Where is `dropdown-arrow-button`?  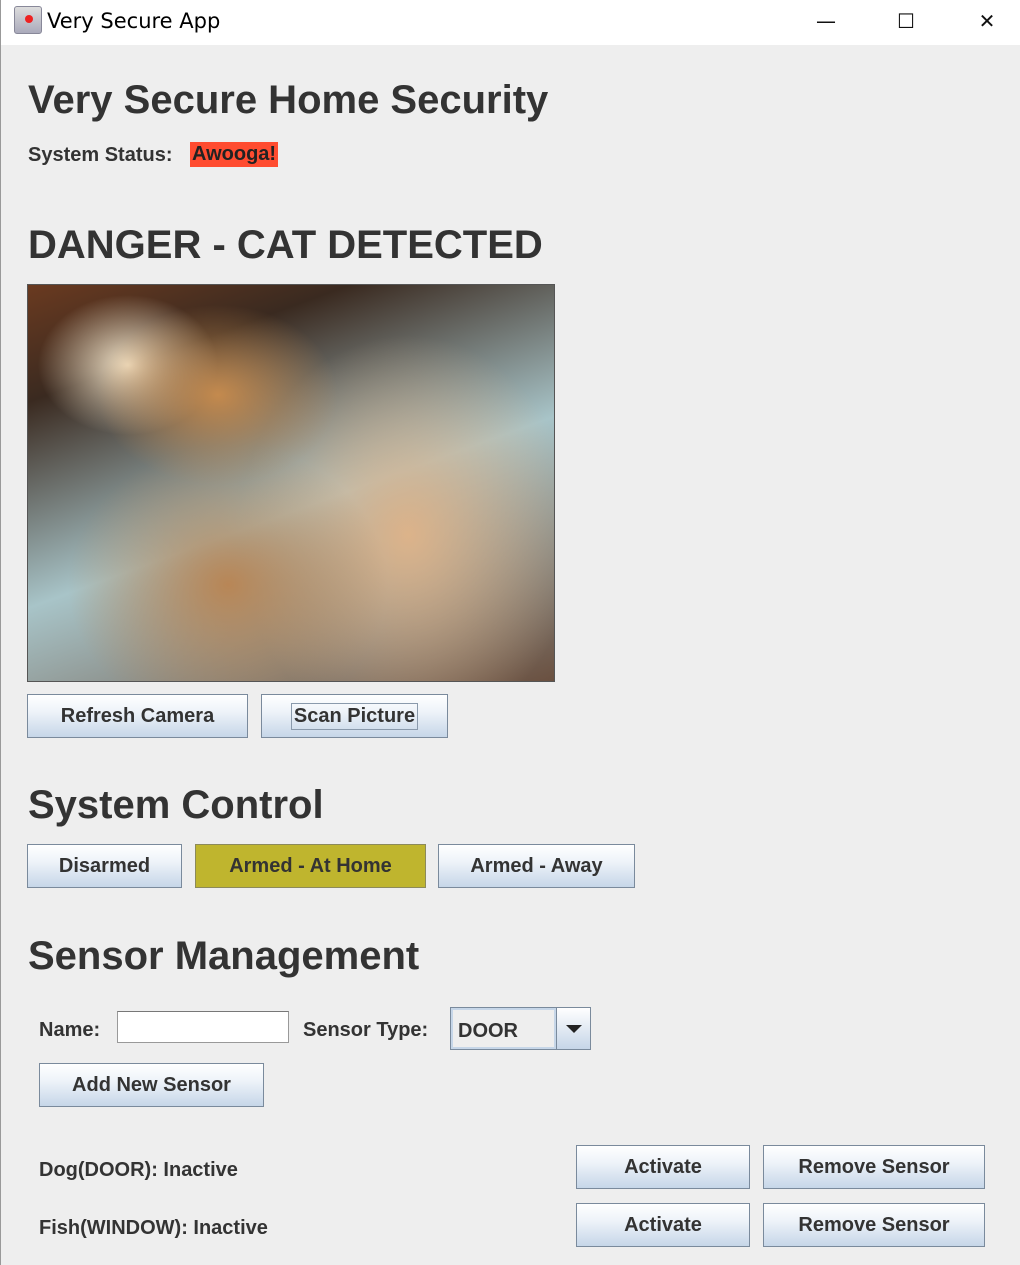 dropdown-arrow-button is located at coordinates (573, 1028).